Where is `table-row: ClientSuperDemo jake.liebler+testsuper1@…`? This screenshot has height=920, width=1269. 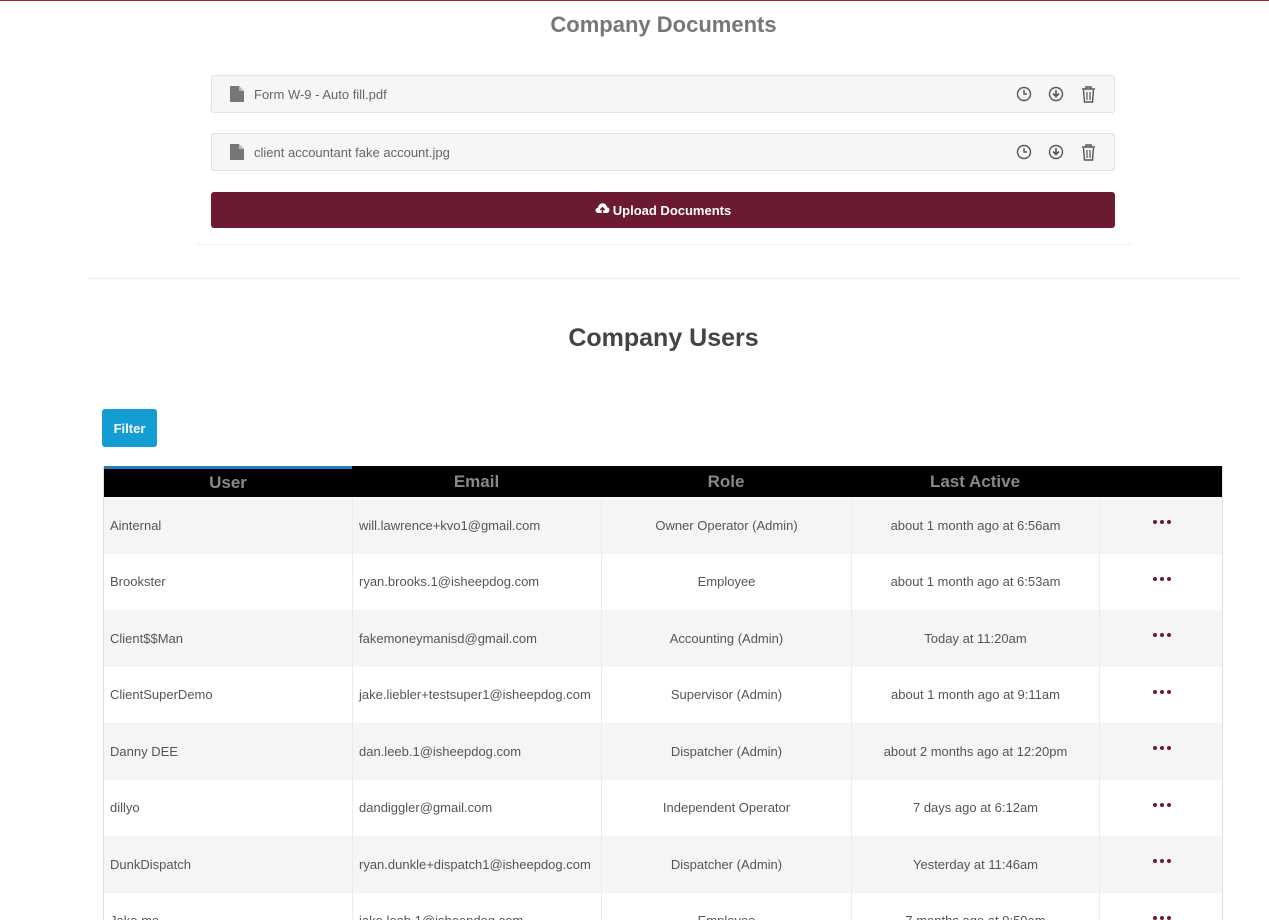 table-row: ClientSuperDemo jake.liebler+testsuper1@… is located at coordinates (663, 694).